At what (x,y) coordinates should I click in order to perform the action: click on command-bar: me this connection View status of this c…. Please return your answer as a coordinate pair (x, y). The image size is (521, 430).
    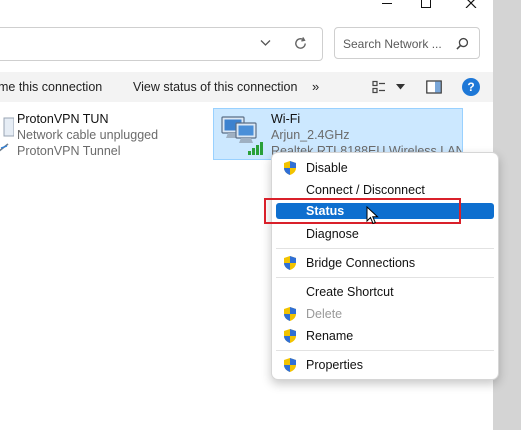
    Looking at the image, I should click on (246, 87).